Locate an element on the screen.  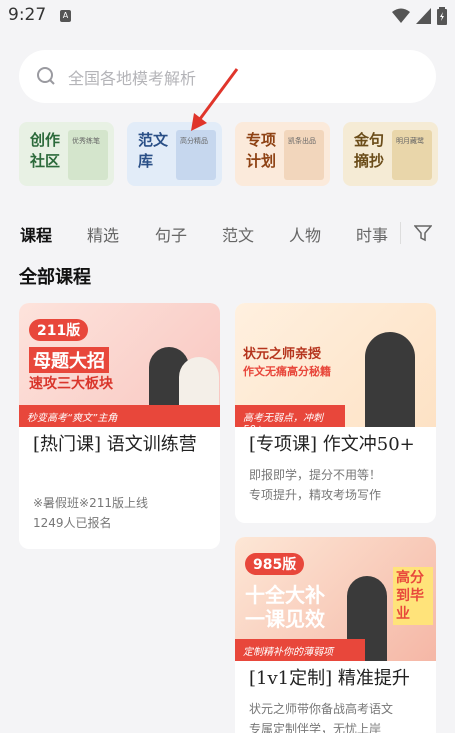
status-bar: 9:27 A is located at coordinates (227, 16).